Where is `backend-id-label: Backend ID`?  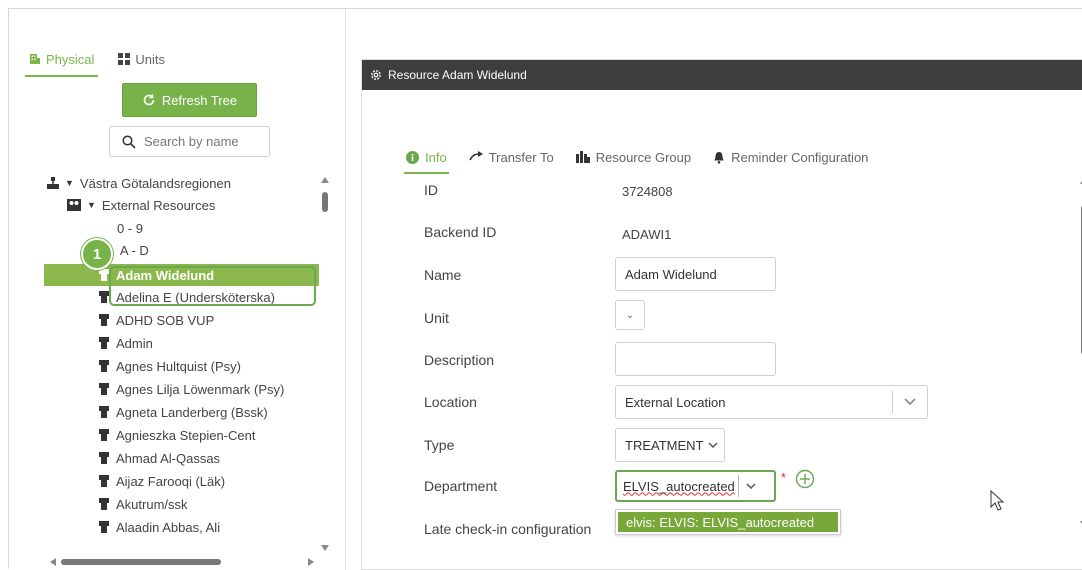
backend-id-label: Backend ID is located at coordinates (460, 232).